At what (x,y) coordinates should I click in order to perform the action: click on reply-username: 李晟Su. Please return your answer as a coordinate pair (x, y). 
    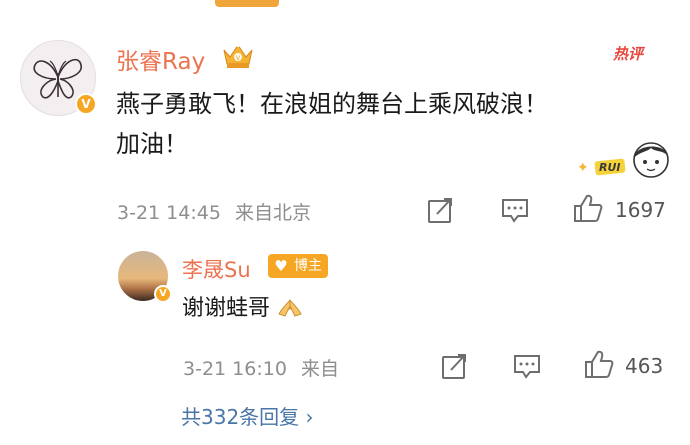
    Looking at the image, I should click on (216, 269).